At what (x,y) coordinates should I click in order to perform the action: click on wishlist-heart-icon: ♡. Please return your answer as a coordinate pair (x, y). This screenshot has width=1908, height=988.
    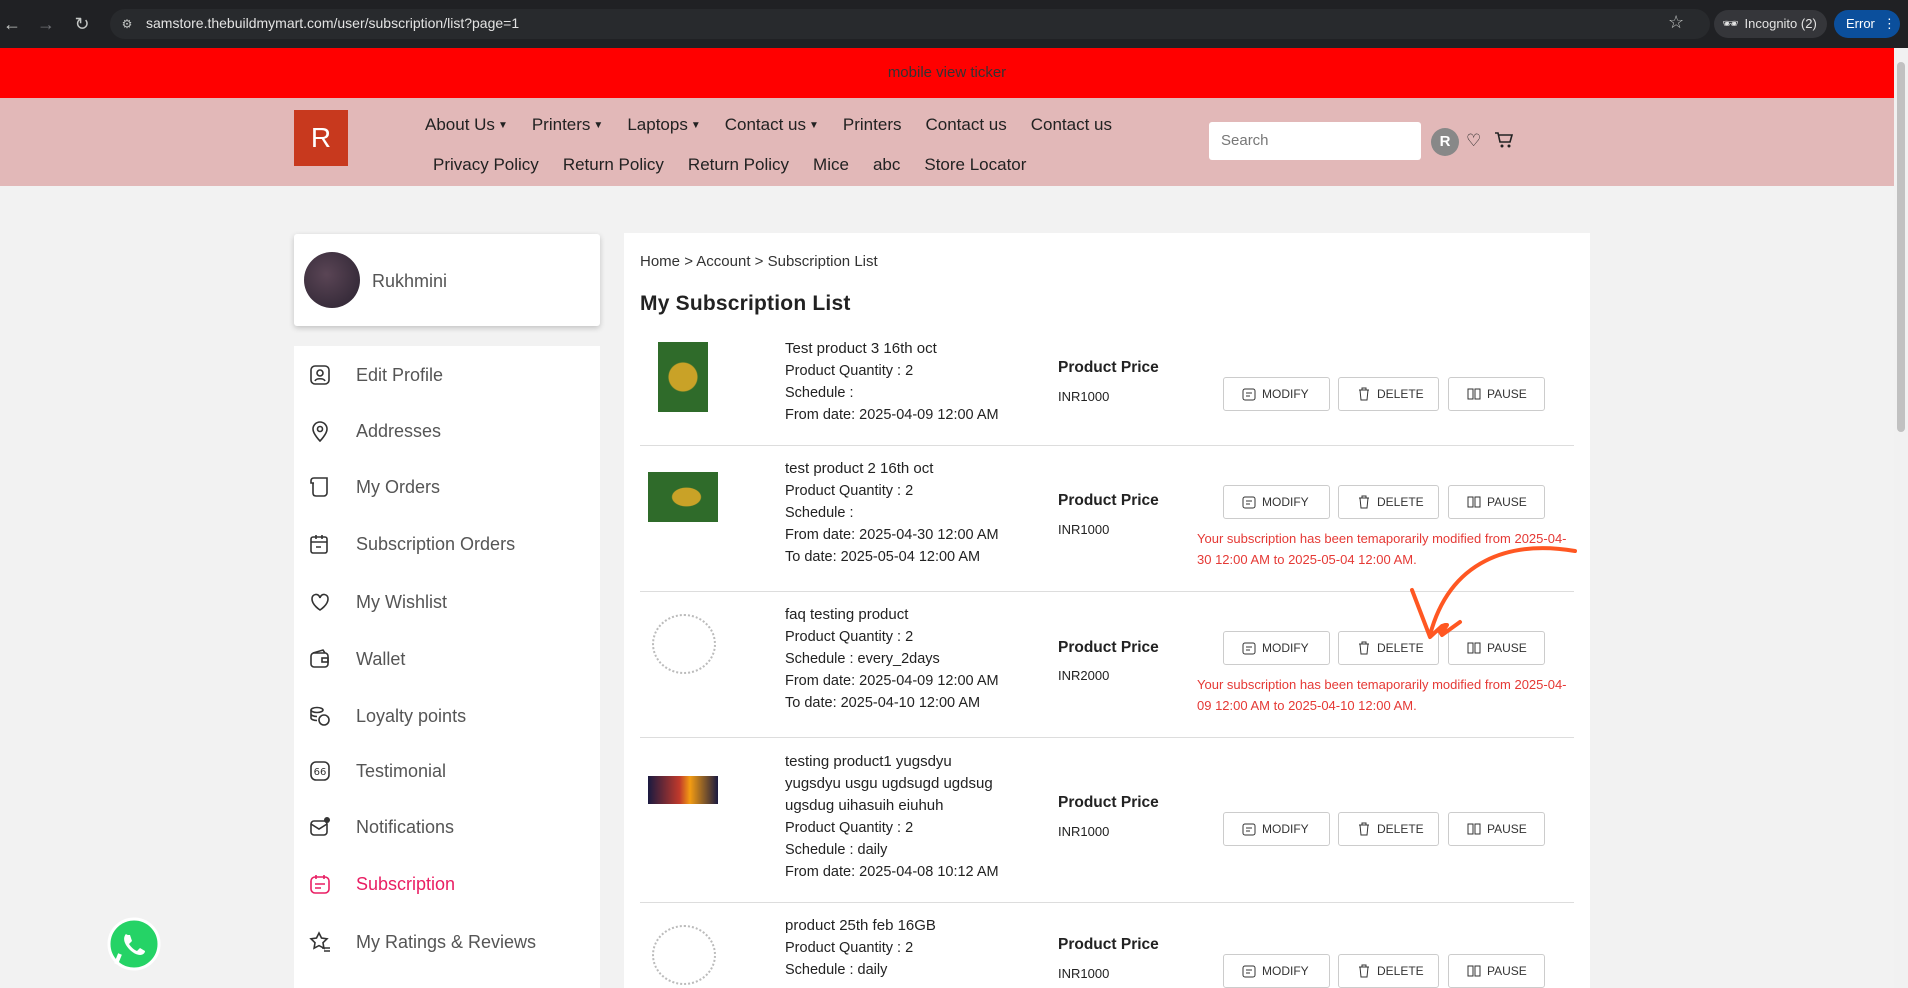
    Looking at the image, I should click on (1473, 141).